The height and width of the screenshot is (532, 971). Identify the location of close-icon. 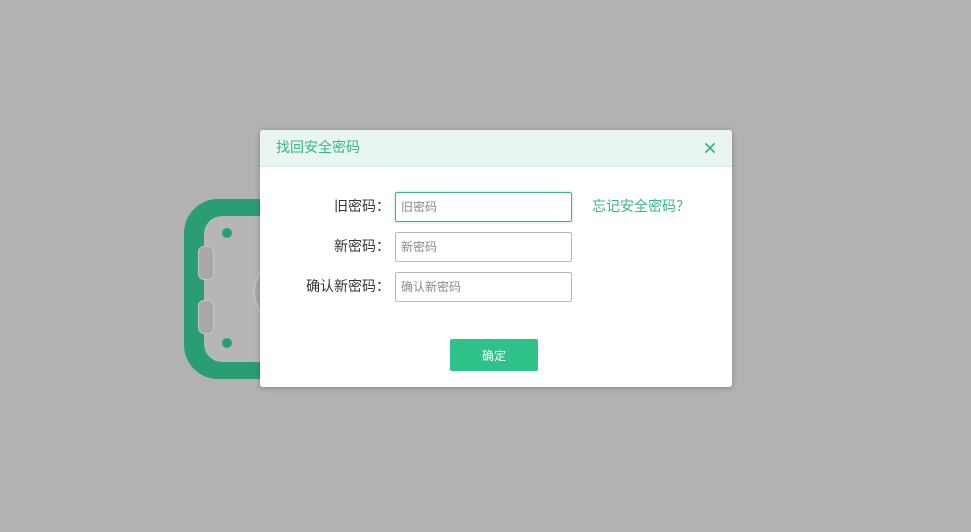
(710, 148).